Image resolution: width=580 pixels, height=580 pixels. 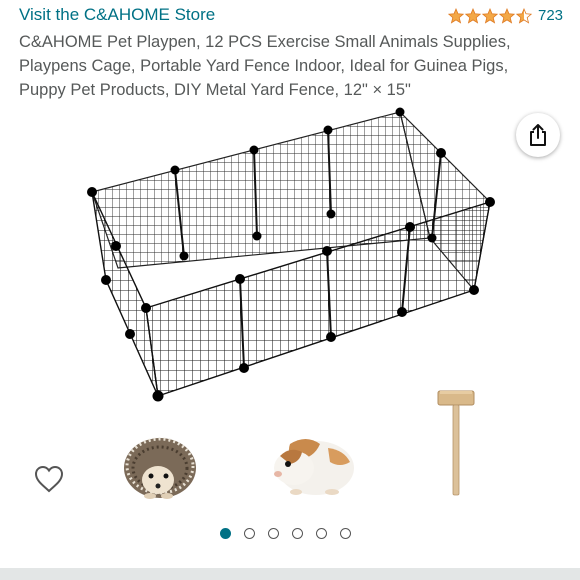 I want to click on thumbnail-guinea-pig, so click(x=313, y=466).